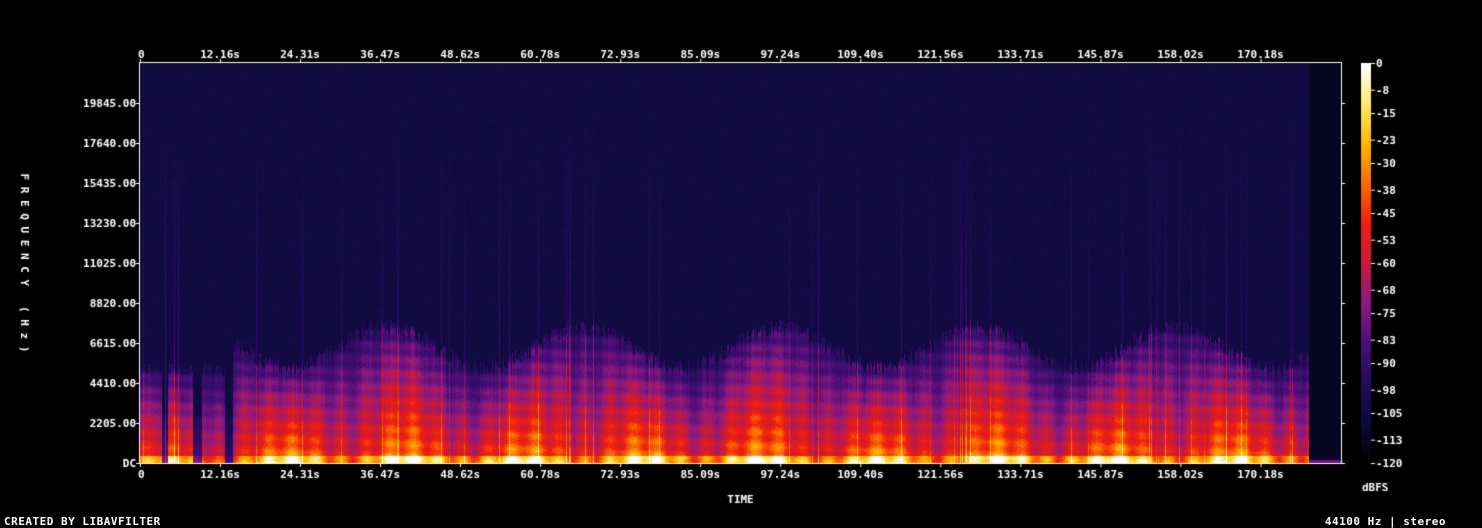 This screenshot has width=1482, height=528. Describe the element at coordinates (1385, 521) in the screenshot. I see `sample-rate-label: 44100 Hz | stereo` at that location.